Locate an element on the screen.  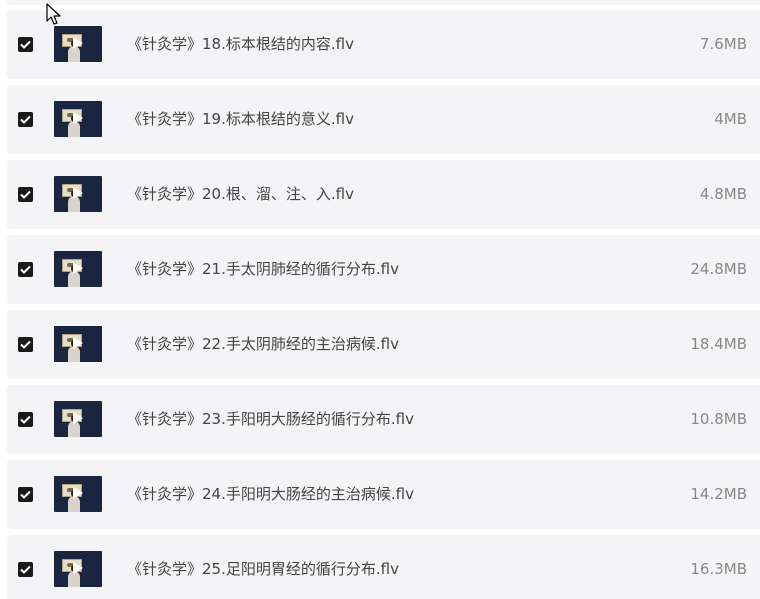
file-name: 《针灸学》20.根、溜、注、入.flv is located at coordinates (240, 194).